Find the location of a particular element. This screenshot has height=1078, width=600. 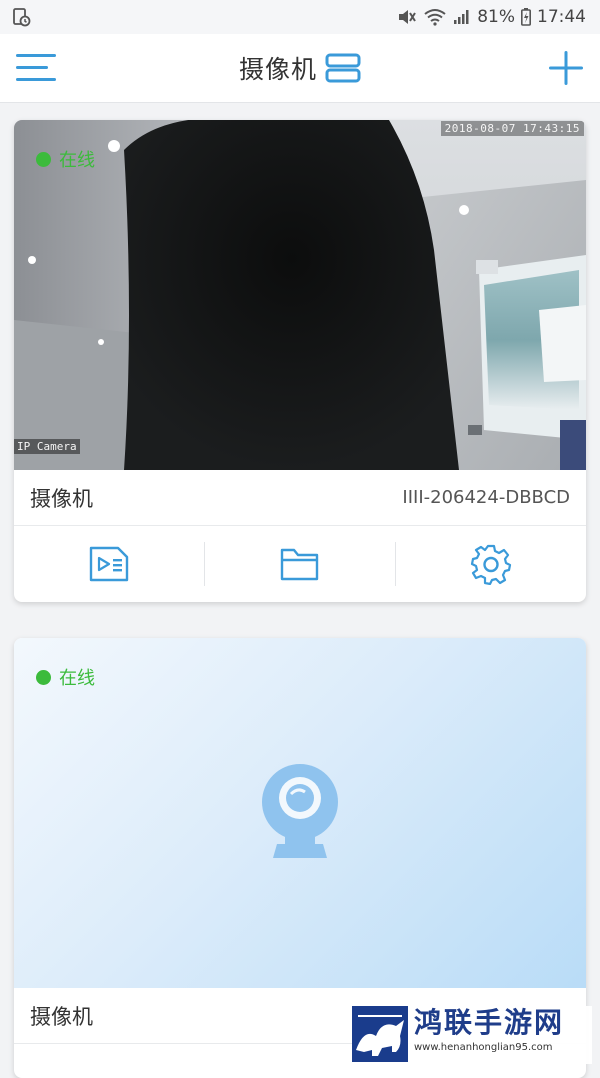

playback-button is located at coordinates (109, 564).